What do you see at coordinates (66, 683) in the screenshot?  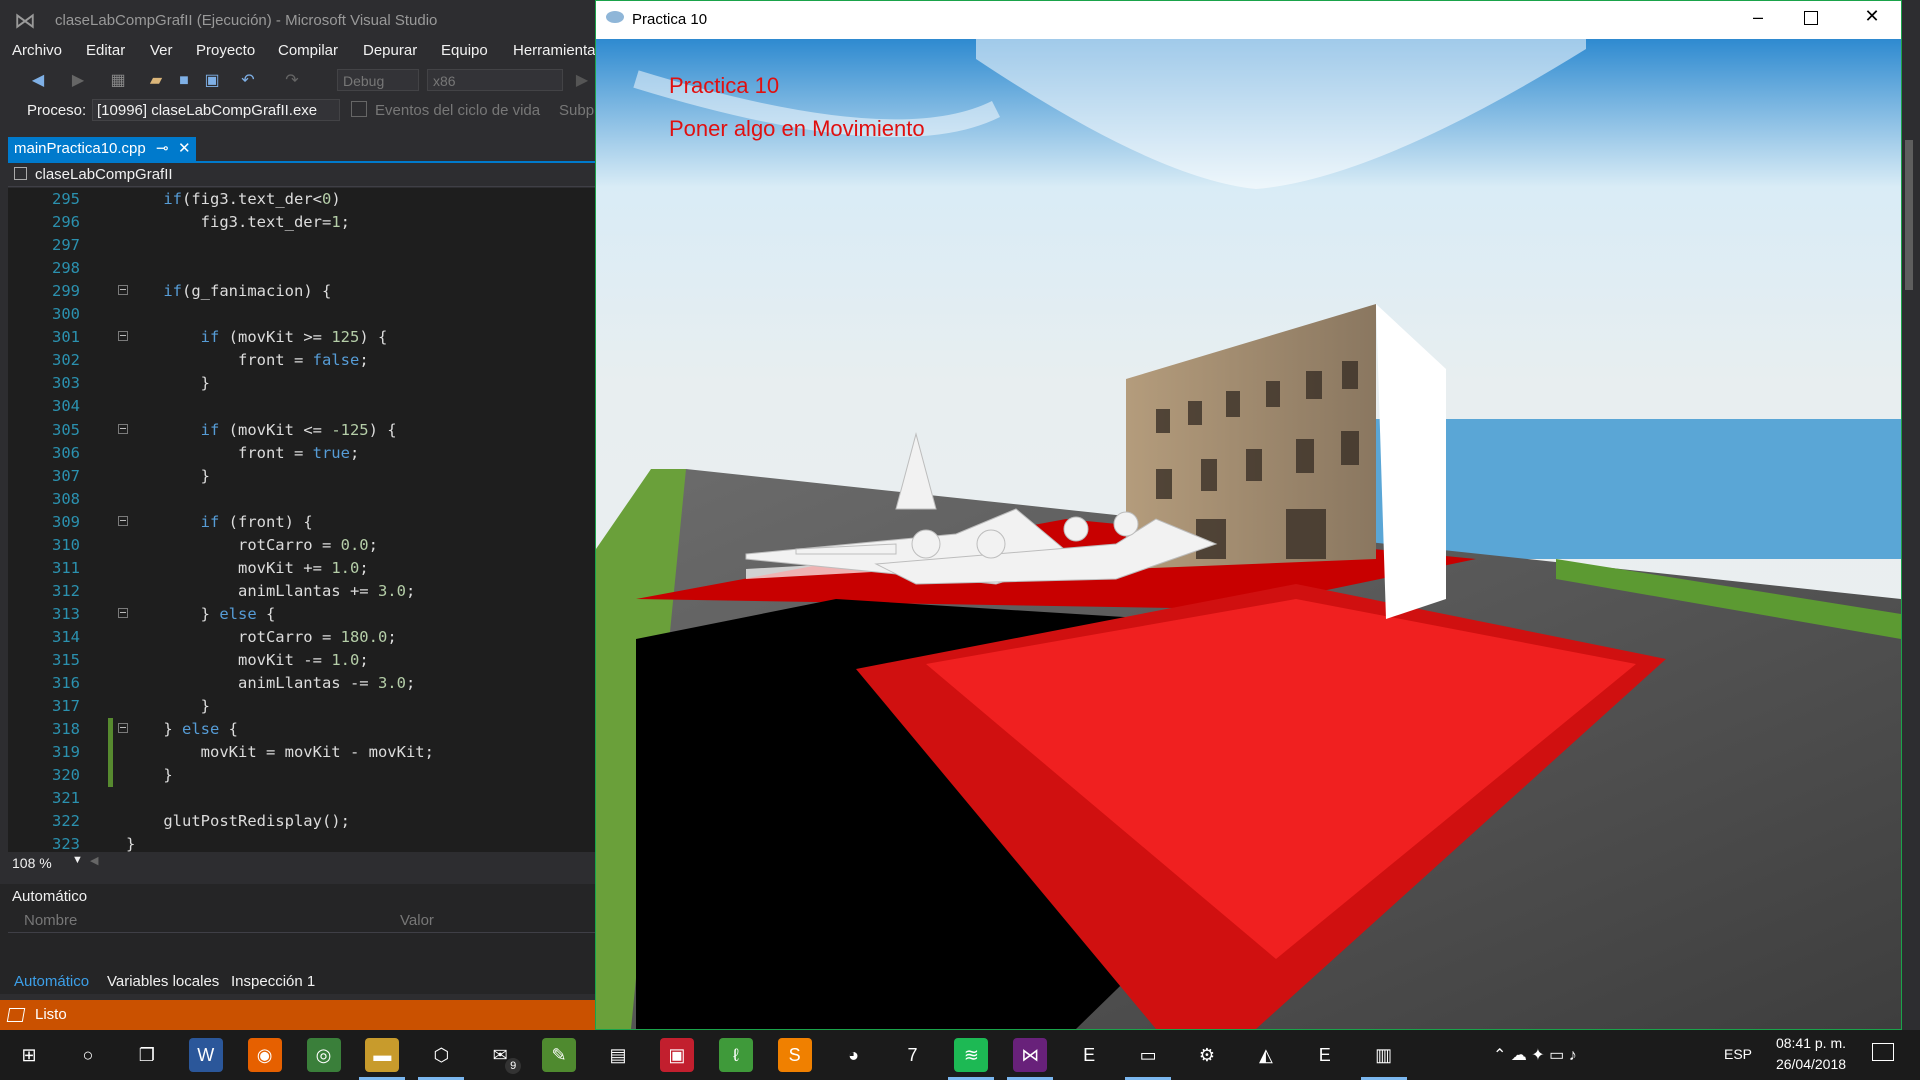 I see `line-number: 316` at bounding box center [66, 683].